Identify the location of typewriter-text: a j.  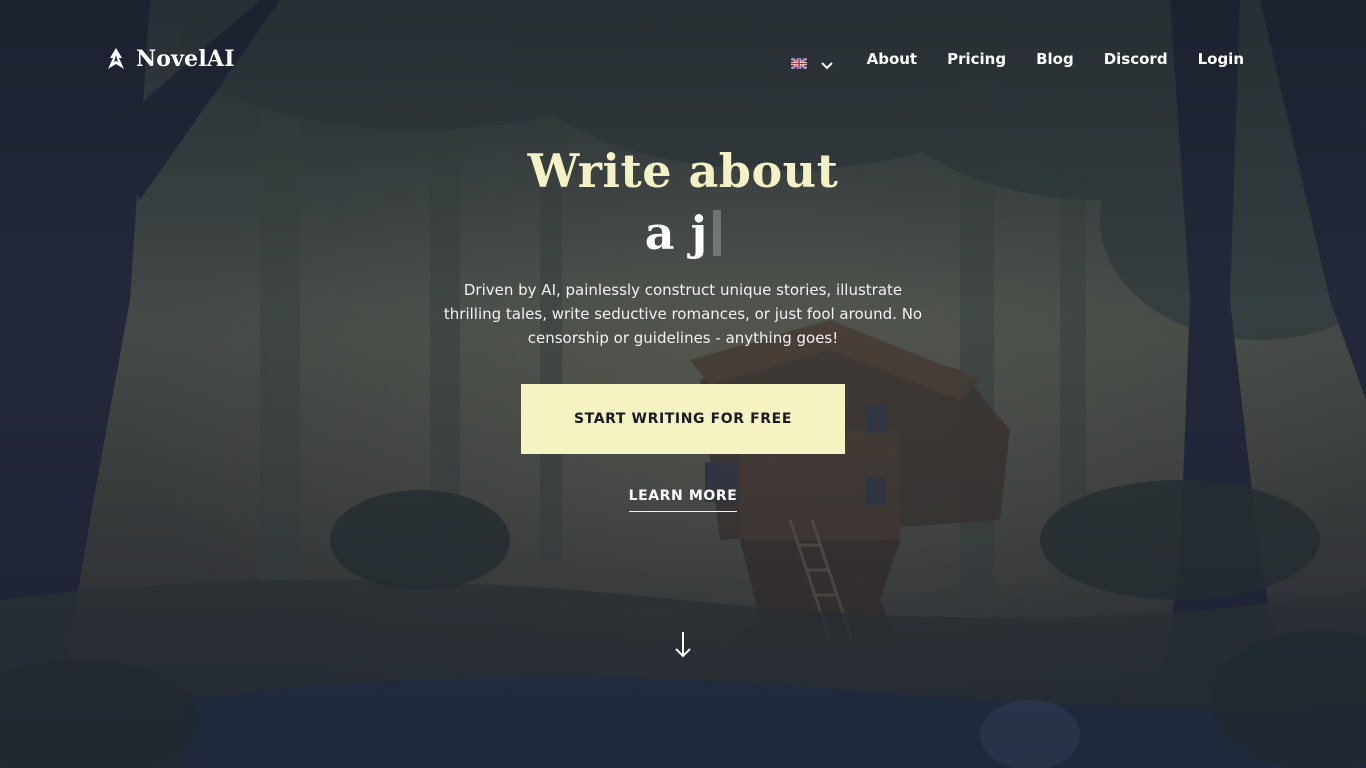
(676, 233).